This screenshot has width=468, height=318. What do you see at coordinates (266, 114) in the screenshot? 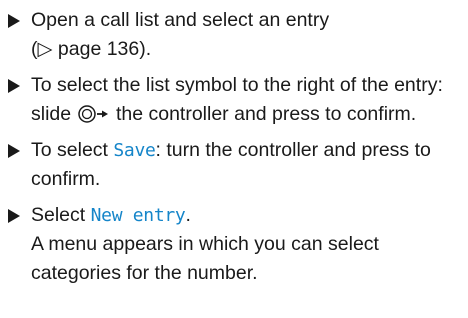
I see `step-2-text-end: the controller and press to confirm.` at bounding box center [266, 114].